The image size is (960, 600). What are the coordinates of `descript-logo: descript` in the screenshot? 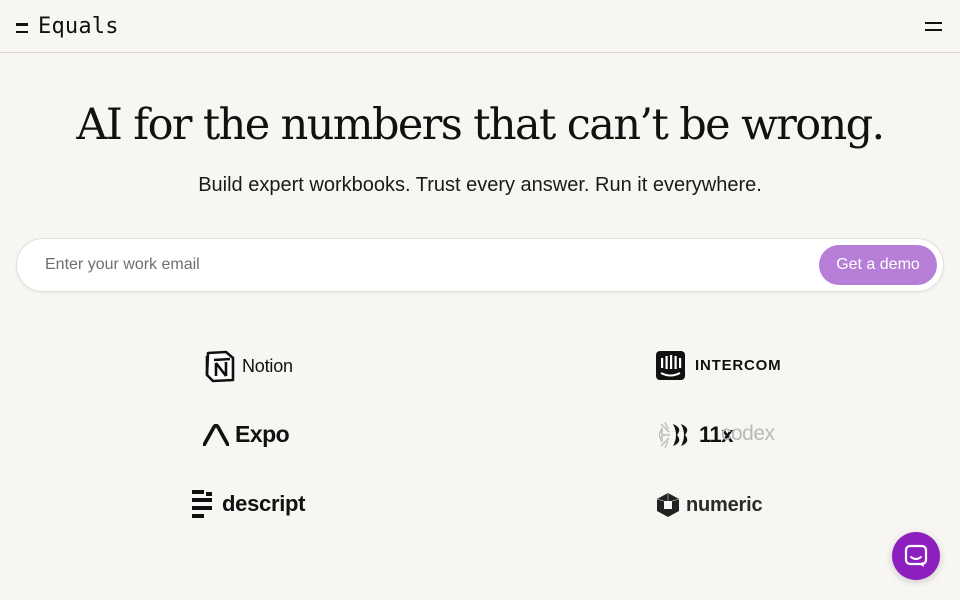 It's located at (248, 504).